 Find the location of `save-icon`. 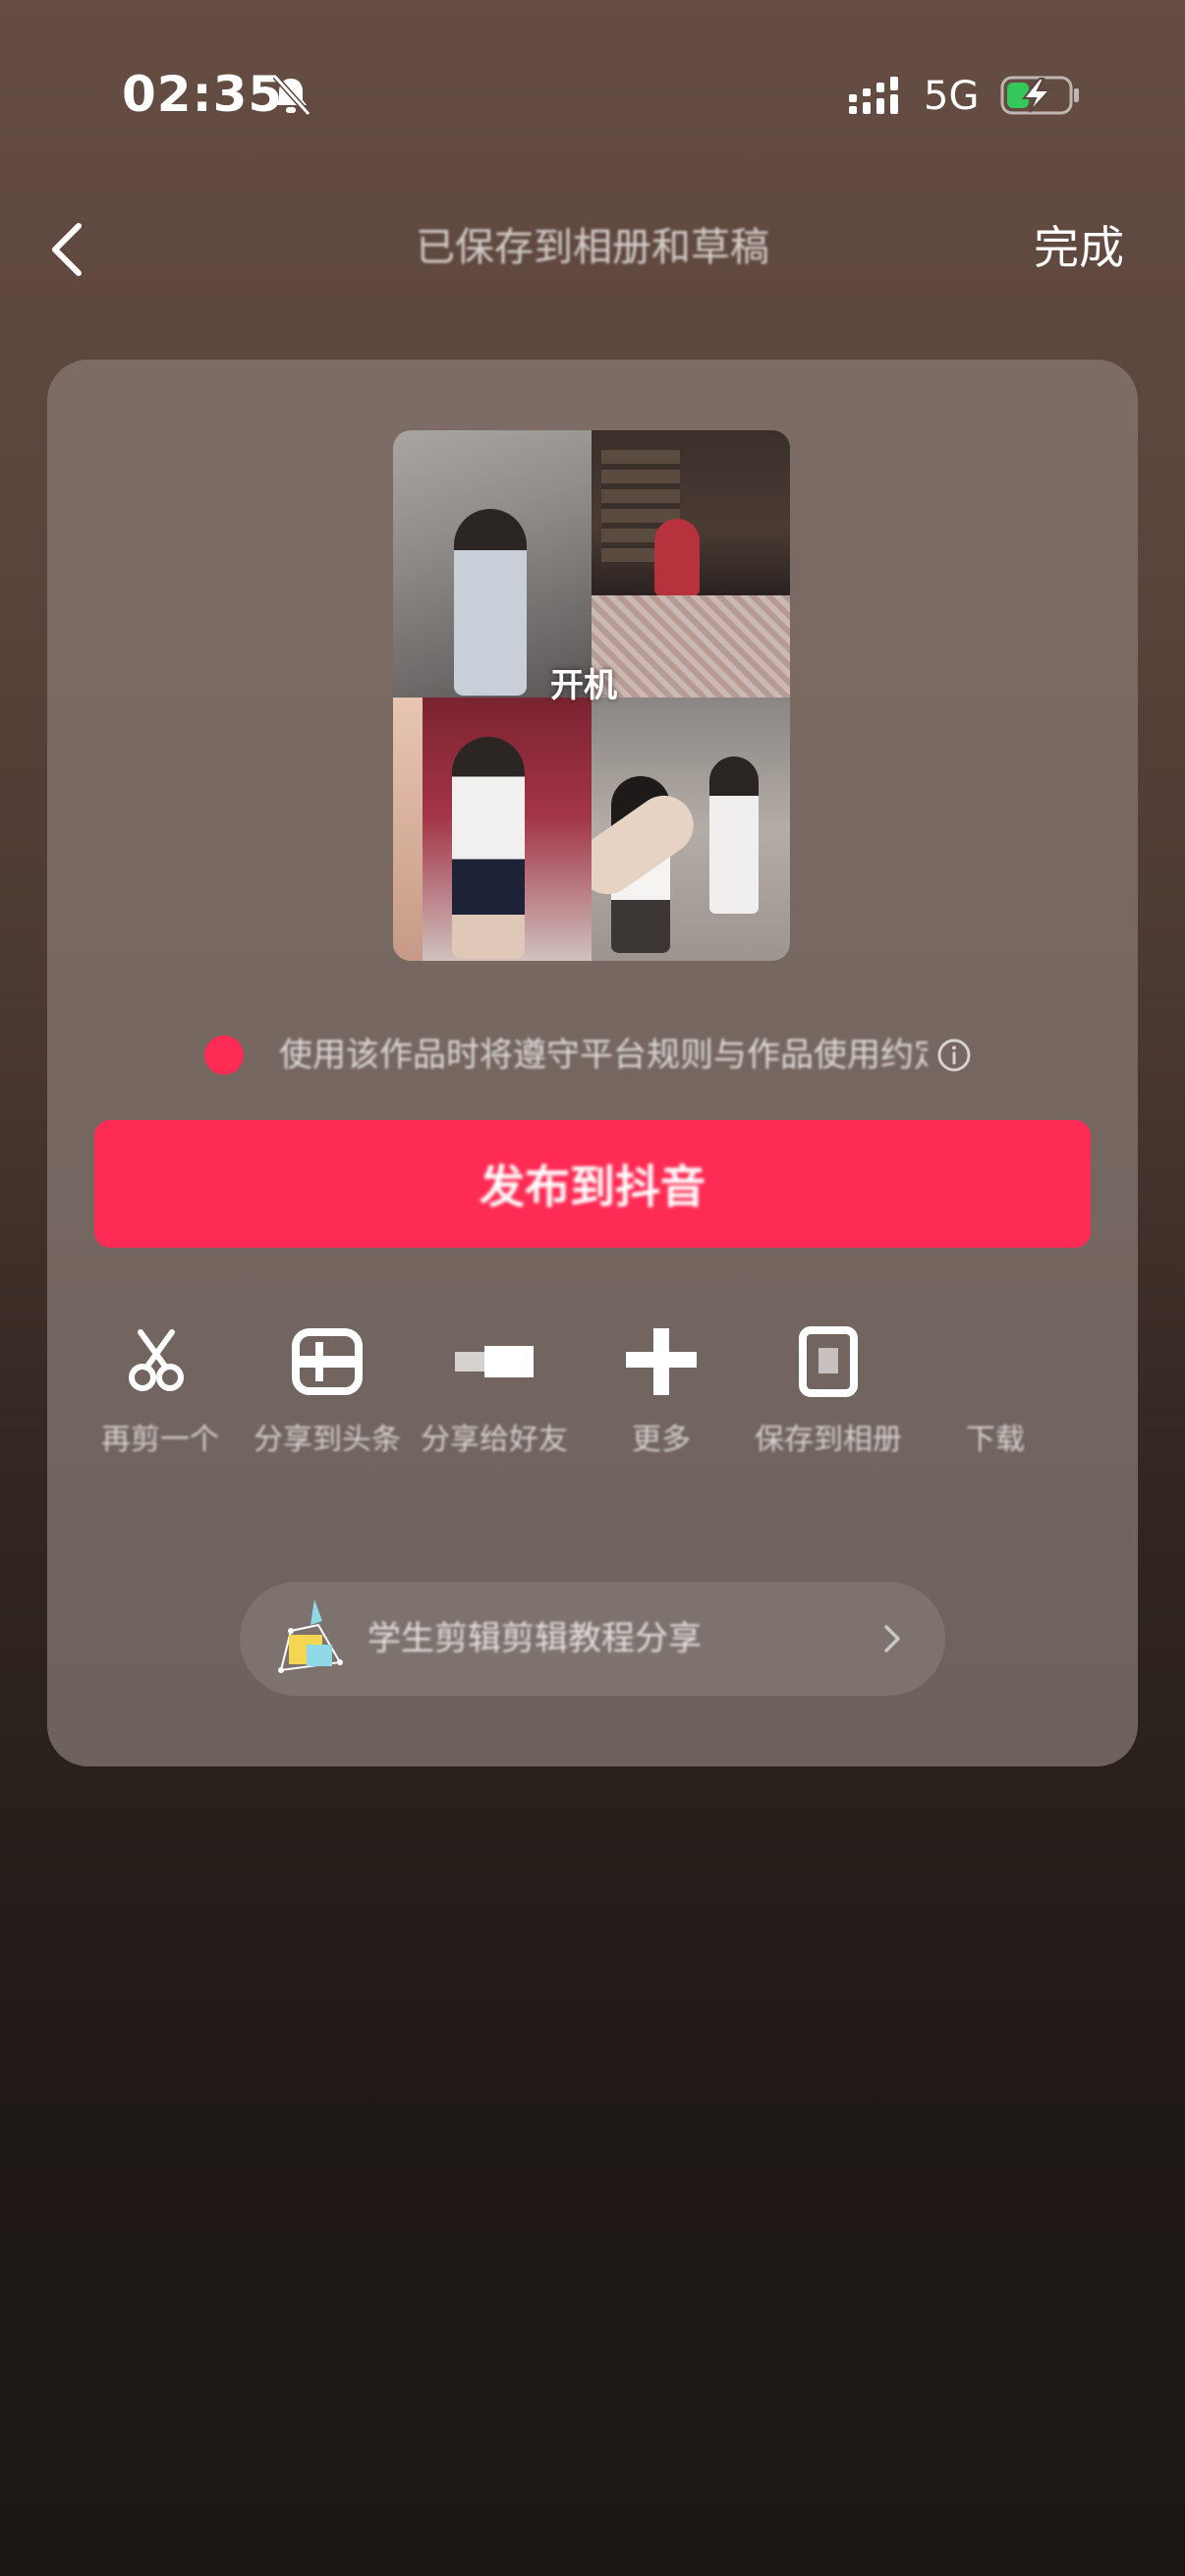

save-icon is located at coordinates (829, 1361).